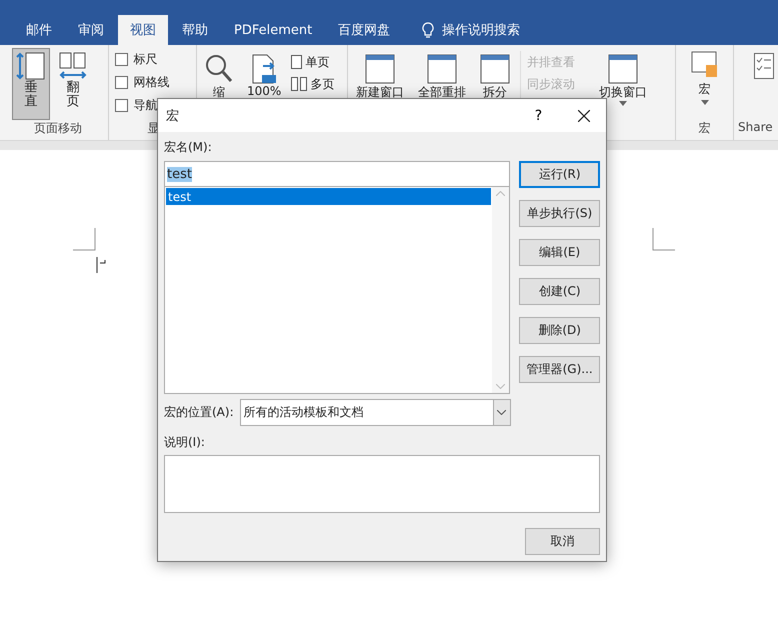  Describe the element at coordinates (185, 442) in the screenshot. I see `description-label: 说明(I):` at that location.